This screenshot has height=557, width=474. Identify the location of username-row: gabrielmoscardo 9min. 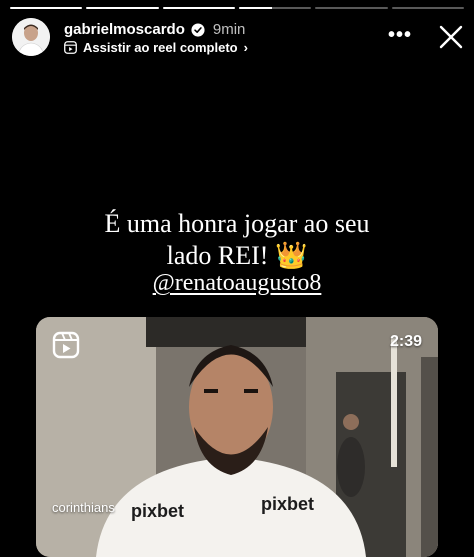
(154, 29).